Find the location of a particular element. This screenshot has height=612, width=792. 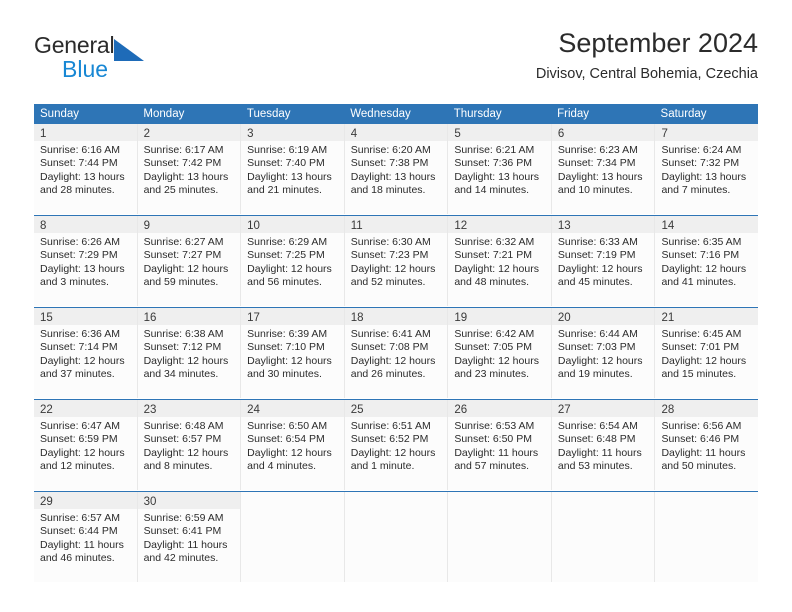

daylight-text-line2: and 53 minutes. is located at coordinates (595, 466).